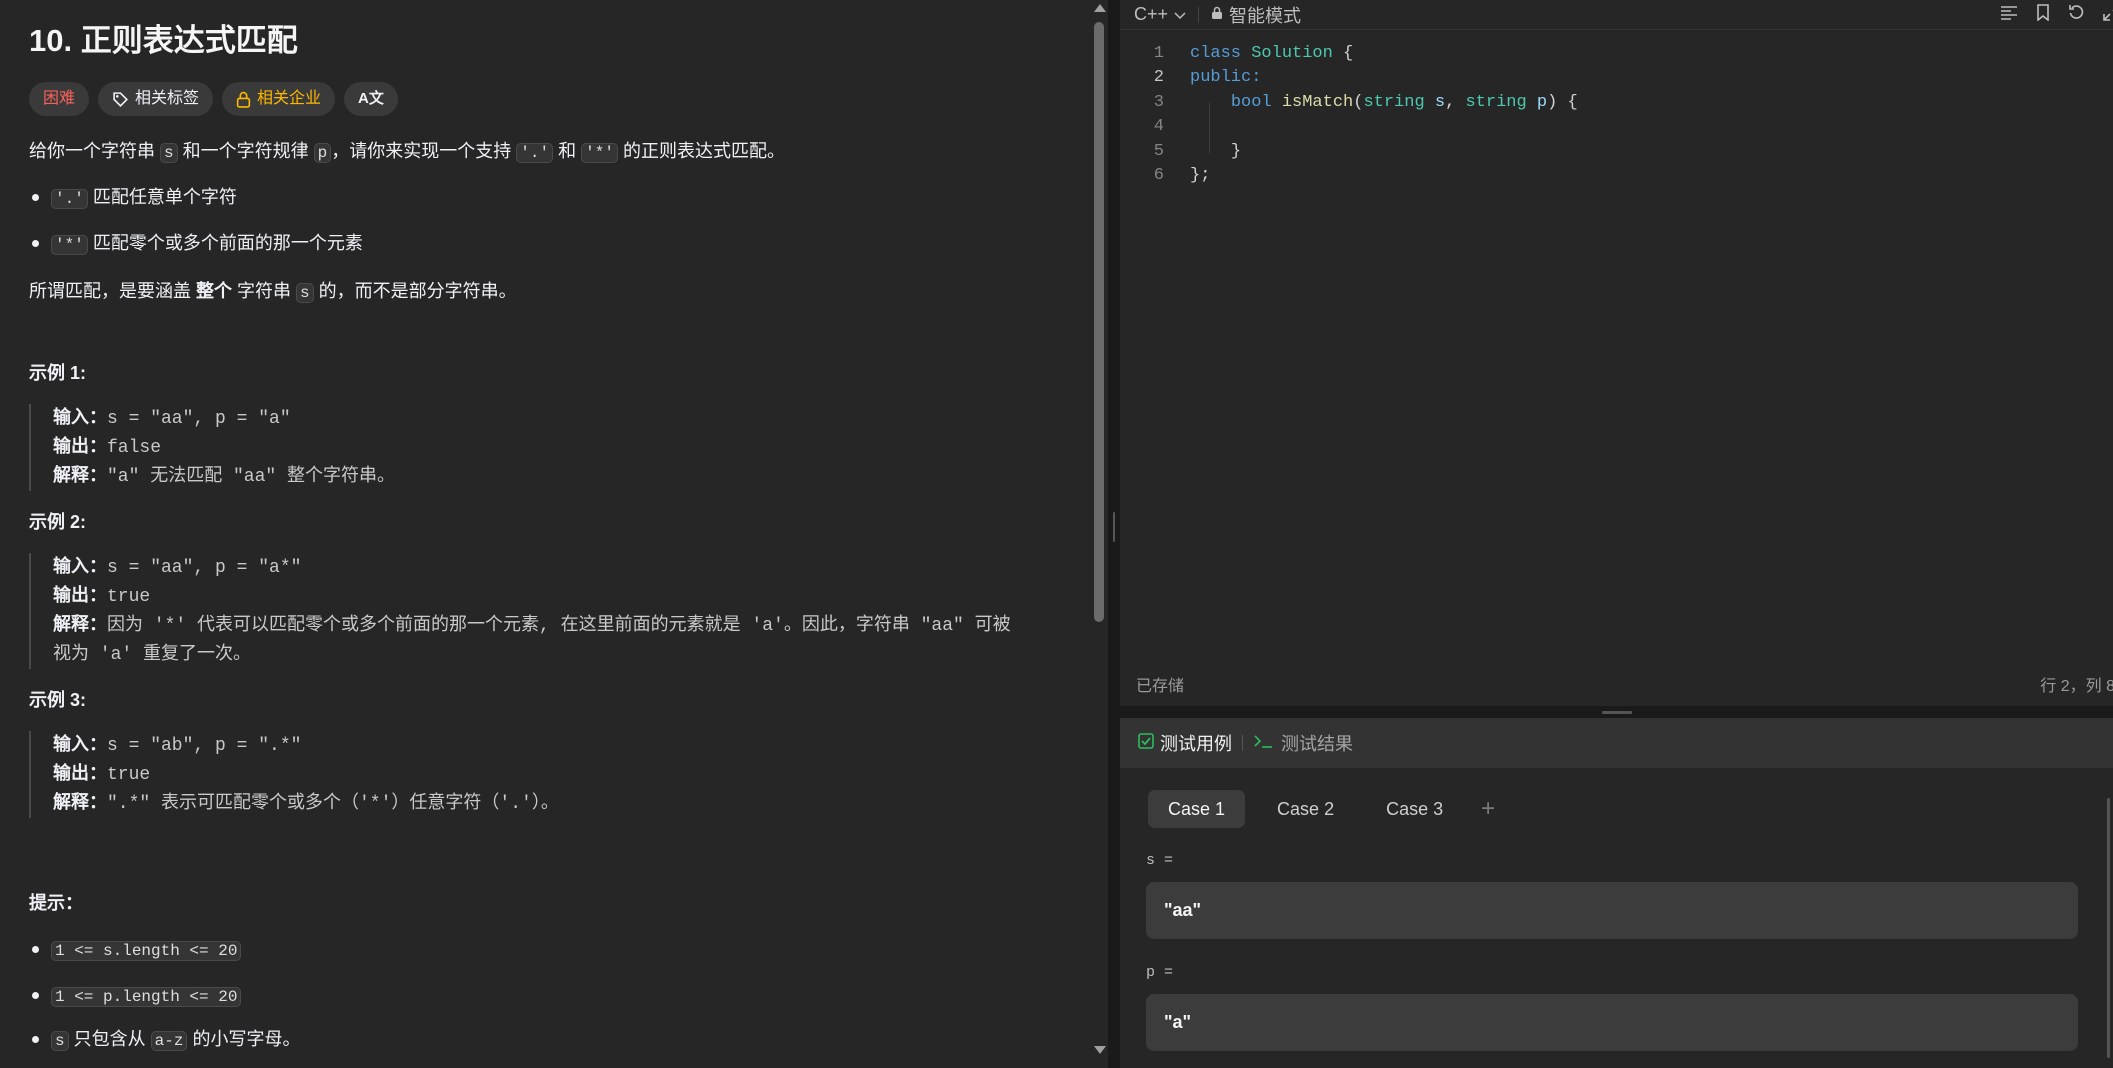 The width and height of the screenshot is (2113, 1068). Describe the element at coordinates (1100, 1050) in the screenshot. I see `scroll-down-icon` at that location.